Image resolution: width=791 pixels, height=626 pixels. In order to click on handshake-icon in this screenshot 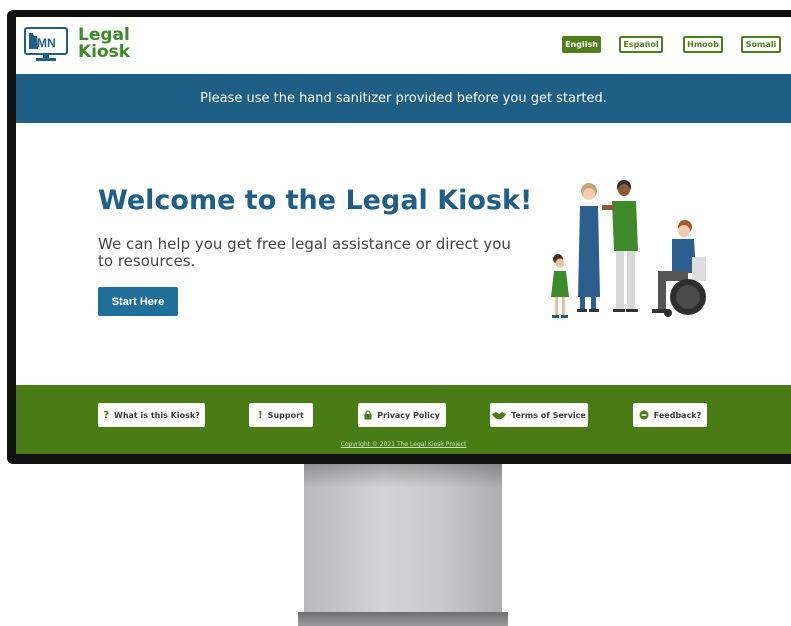, I will do `click(499, 415)`.